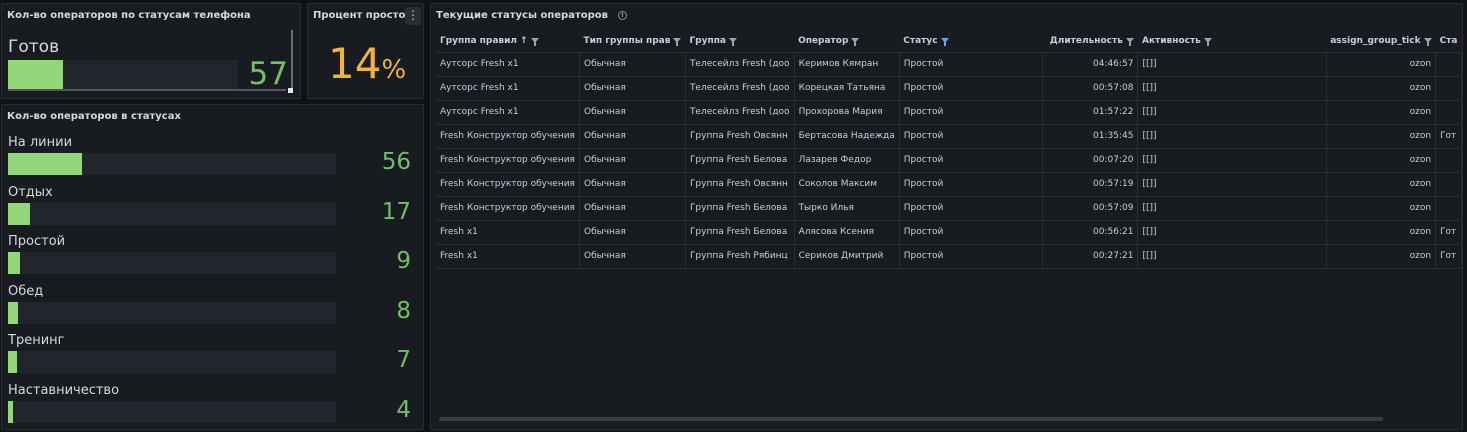  Describe the element at coordinates (1090, 136) in the screenshot. I see `table-cell: 01:35:45` at that location.